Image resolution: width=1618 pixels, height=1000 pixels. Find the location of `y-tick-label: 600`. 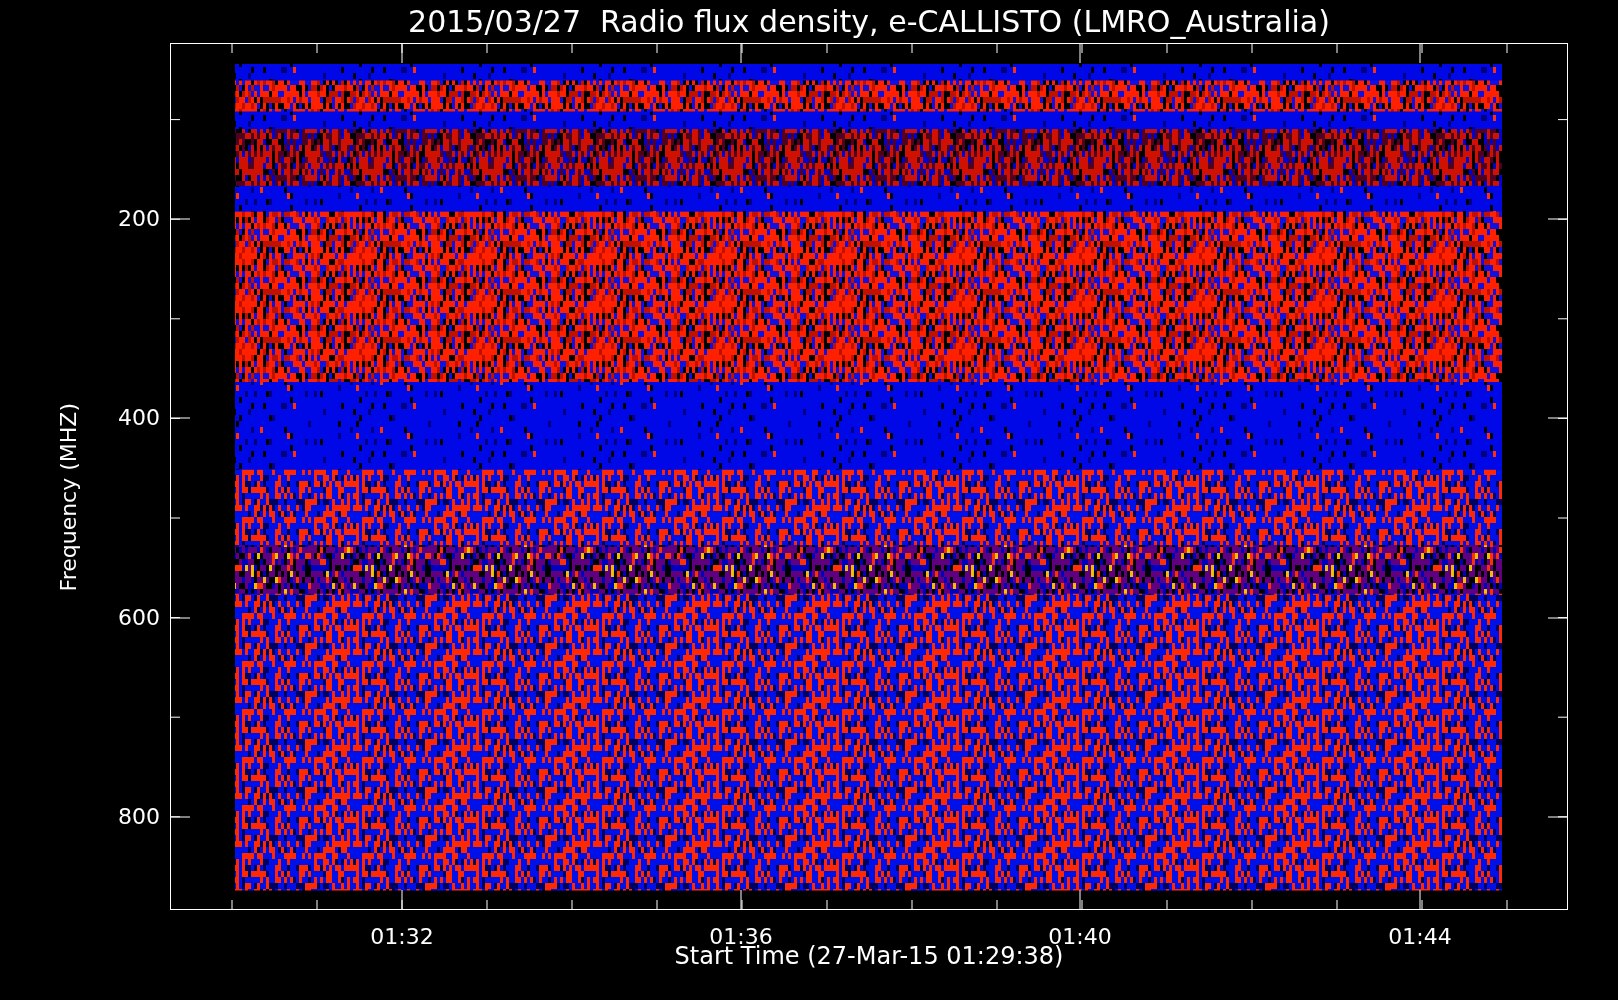

y-tick-label: 600 is located at coordinates (139, 618).